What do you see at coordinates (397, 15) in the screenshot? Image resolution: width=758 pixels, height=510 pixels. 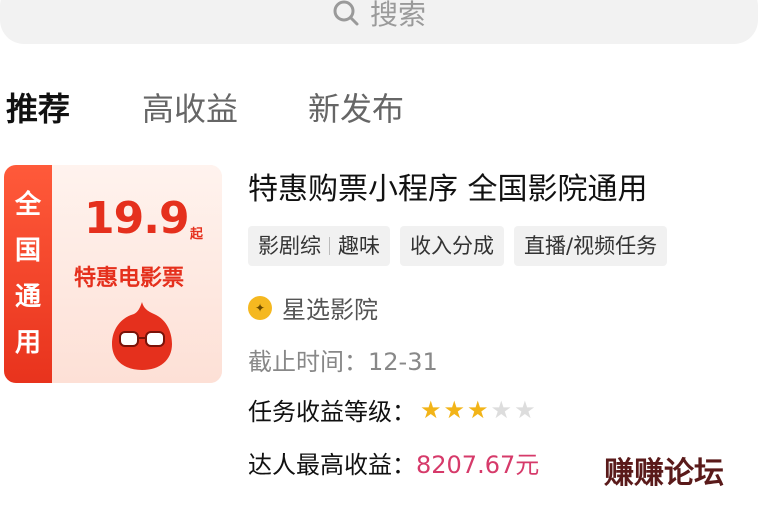 I see `search-placeholder: 搜索` at bounding box center [397, 15].